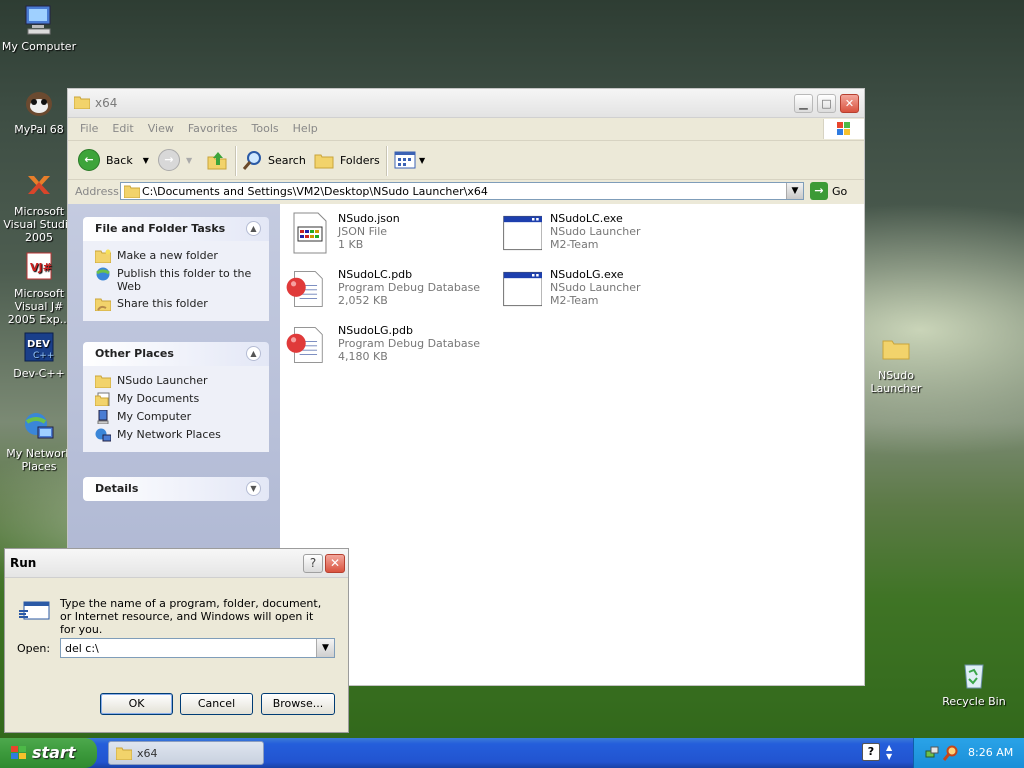  Describe the element at coordinates (176, 304) in the screenshot. I see `task-share-folder: Share this folder` at that location.